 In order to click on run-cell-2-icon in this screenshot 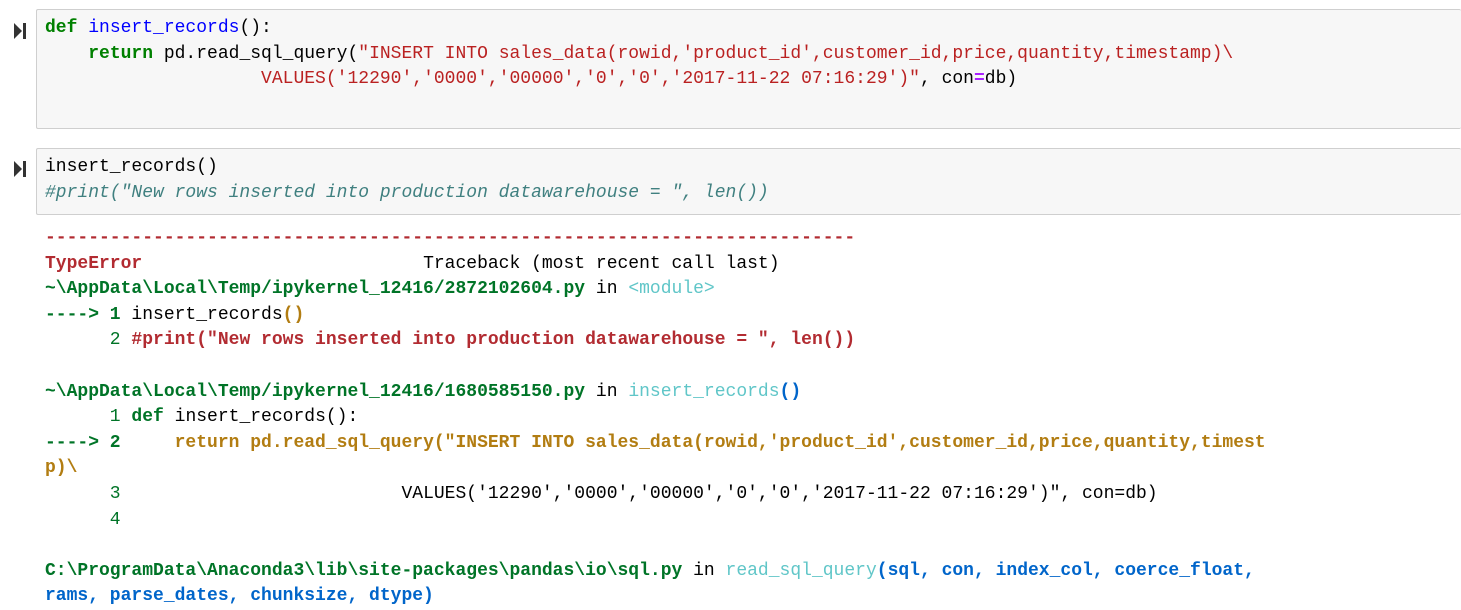, I will do `click(20, 169)`.